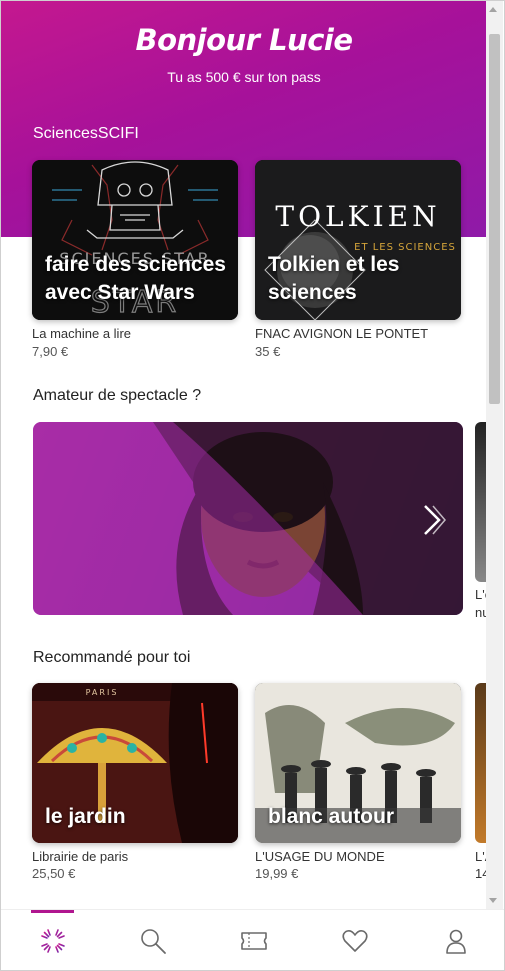  Describe the element at coordinates (493, 900) in the screenshot. I see `scroll-down-arrow-icon` at that location.